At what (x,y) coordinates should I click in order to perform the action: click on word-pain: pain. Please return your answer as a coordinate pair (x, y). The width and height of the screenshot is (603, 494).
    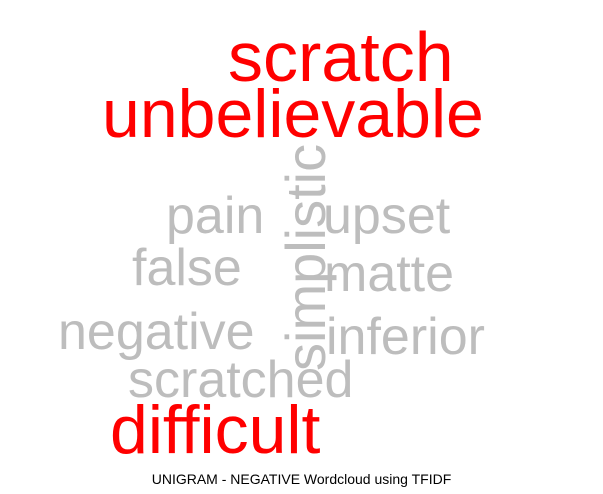
    Looking at the image, I should click on (215, 216).